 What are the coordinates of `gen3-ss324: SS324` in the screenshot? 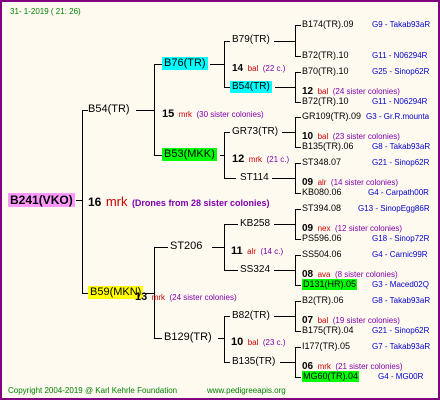 It's located at (255, 270).